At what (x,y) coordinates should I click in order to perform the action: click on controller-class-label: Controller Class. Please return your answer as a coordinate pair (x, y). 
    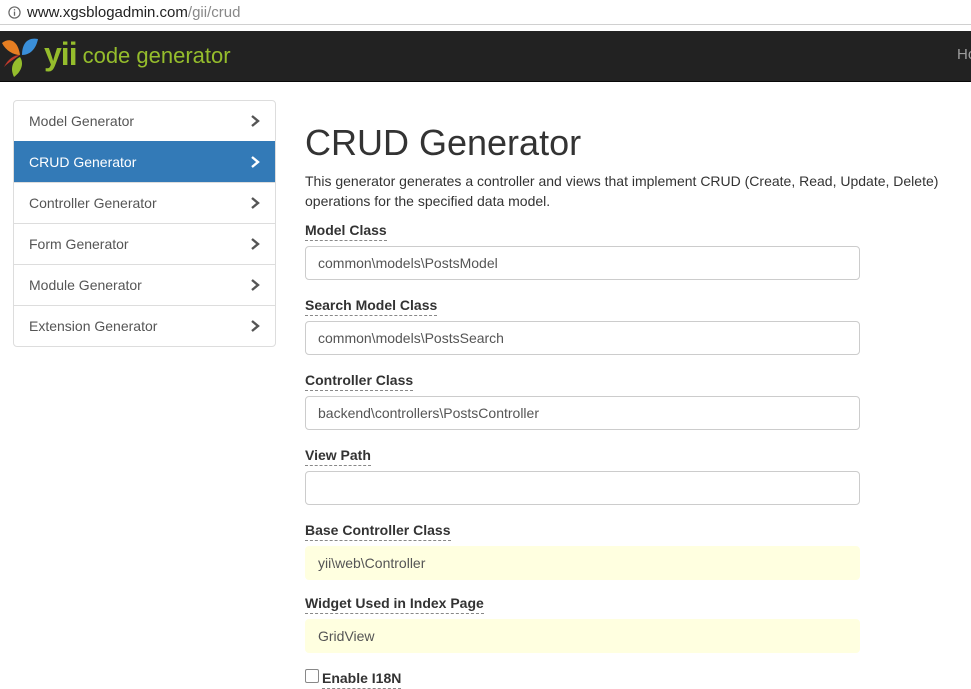
    Looking at the image, I should click on (359, 381).